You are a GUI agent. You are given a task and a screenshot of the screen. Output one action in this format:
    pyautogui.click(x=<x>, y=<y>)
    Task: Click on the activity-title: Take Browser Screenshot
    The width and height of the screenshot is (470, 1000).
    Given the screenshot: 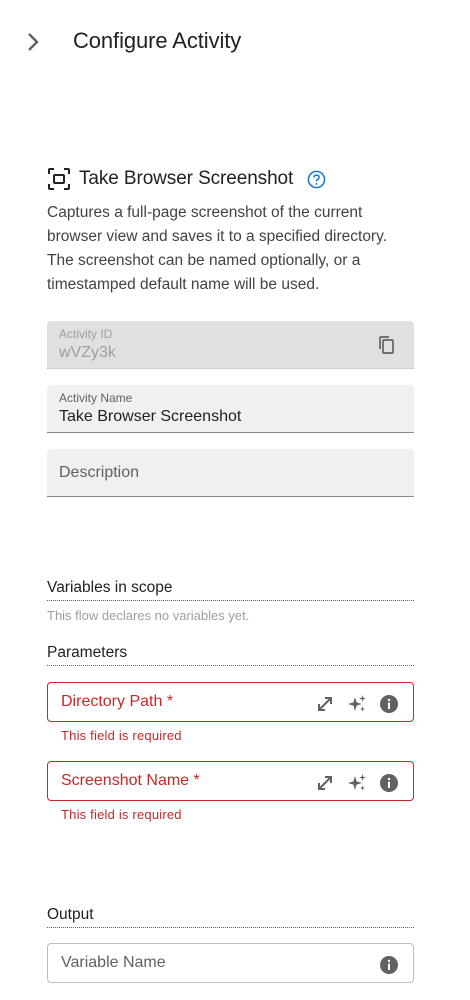 What is the action you would take?
    pyautogui.click(x=186, y=178)
    